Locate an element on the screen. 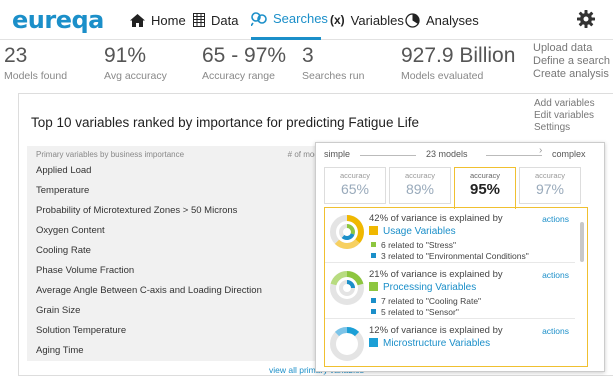 This screenshot has height=376, width=613. variable-name: Phase Volume Fraction is located at coordinates (85, 270).